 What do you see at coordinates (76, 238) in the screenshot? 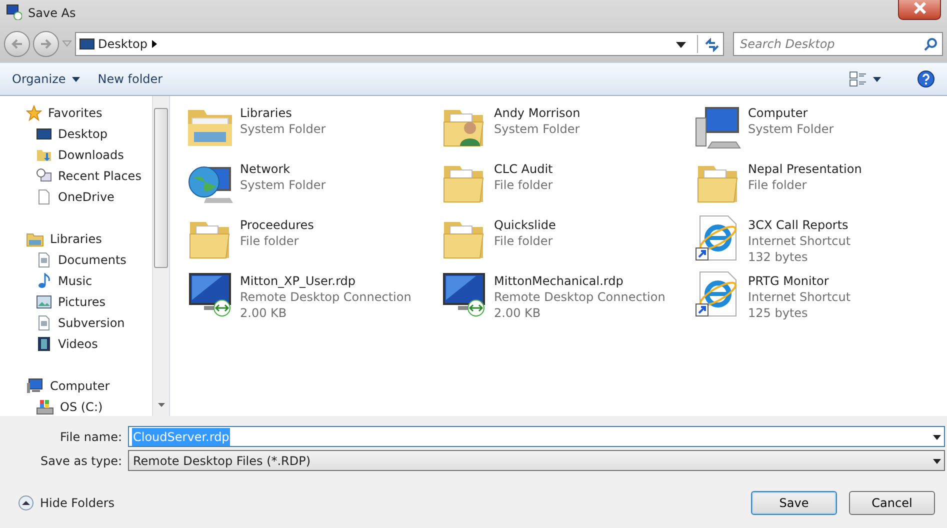
I see `sidebar-group: Libraries` at bounding box center [76, 238].